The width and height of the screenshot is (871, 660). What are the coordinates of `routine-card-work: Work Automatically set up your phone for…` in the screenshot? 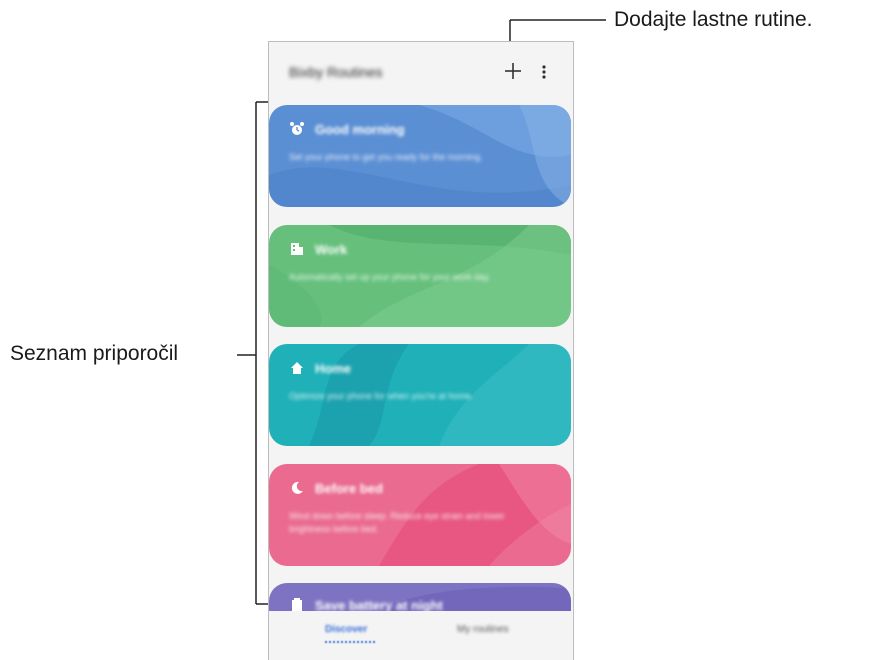 It's located at (420, 276).